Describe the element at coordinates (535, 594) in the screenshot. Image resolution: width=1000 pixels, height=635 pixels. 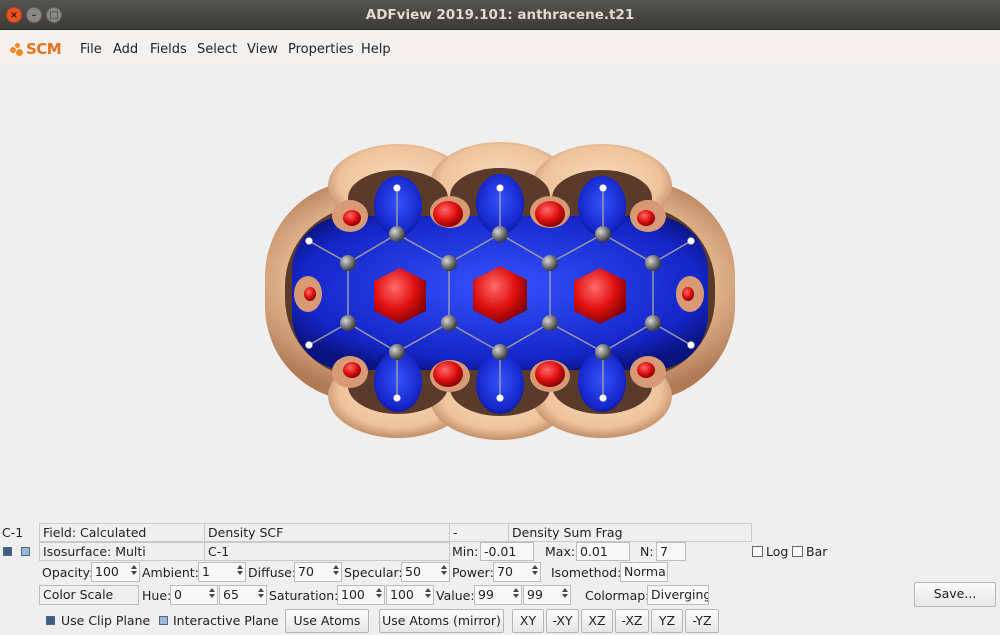
I see `value-max-value: 99` at that location.